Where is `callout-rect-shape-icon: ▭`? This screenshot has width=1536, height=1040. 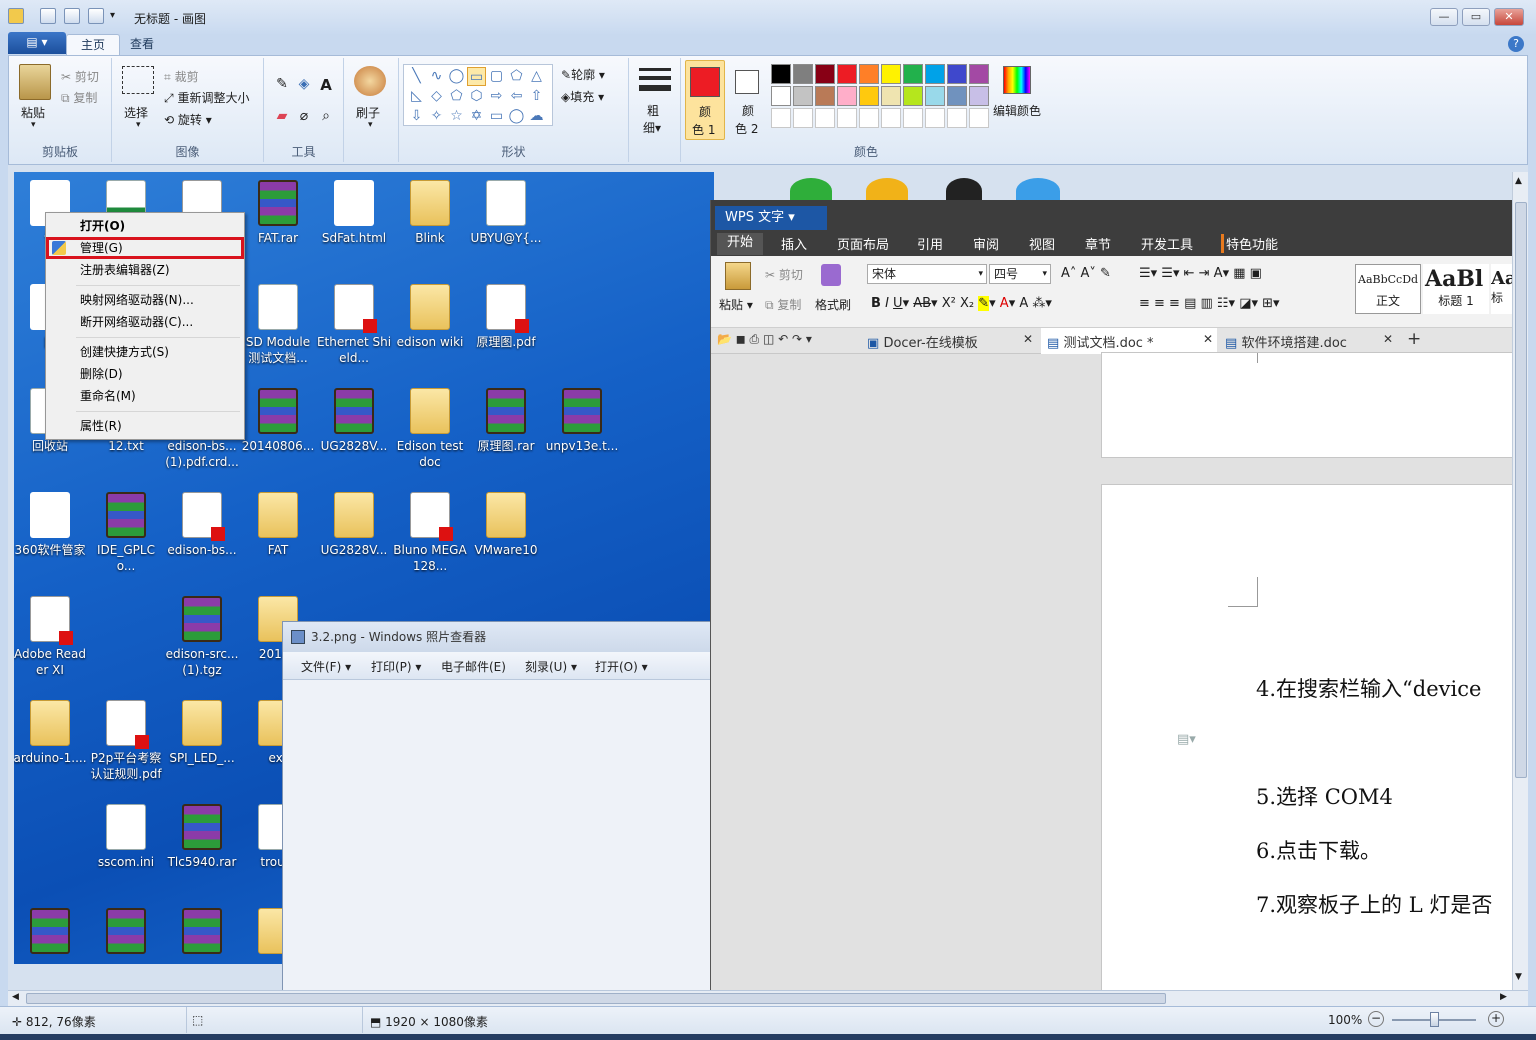 callout-rect-shape-icon: ▭ is located at coordinates (496, 116).